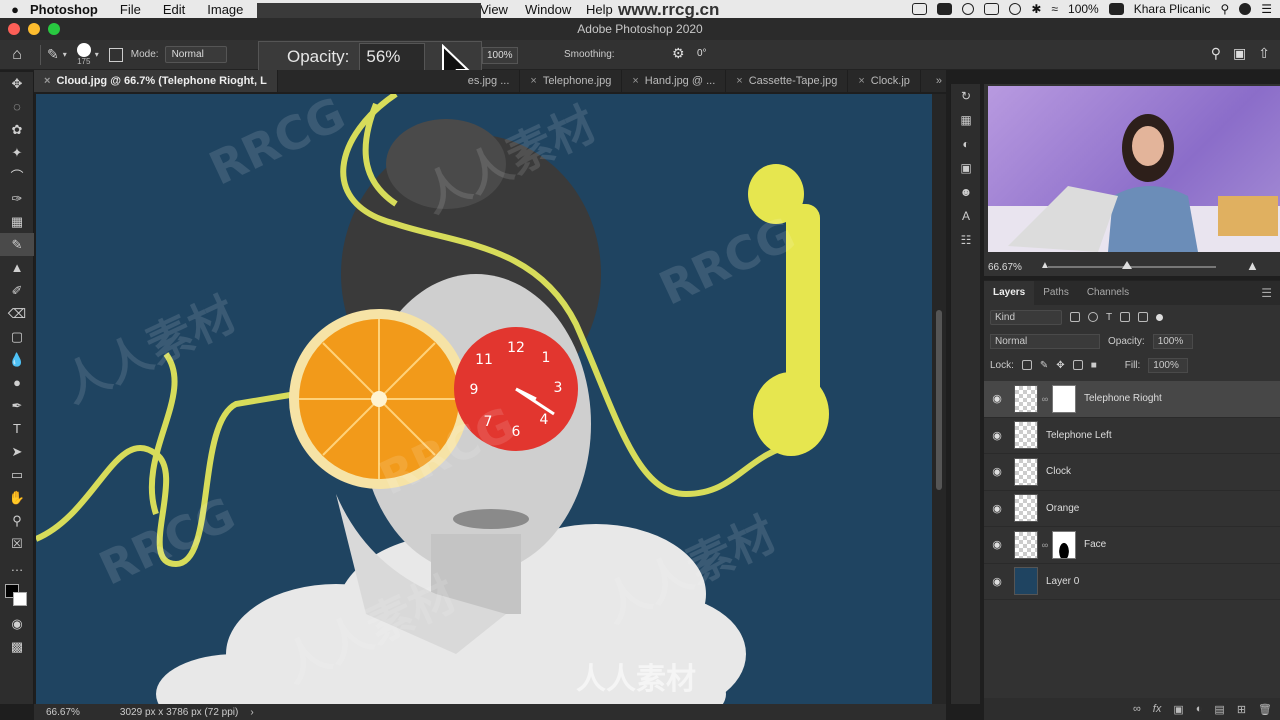  I want to click on brush-settings-icon, so click(115, 54).